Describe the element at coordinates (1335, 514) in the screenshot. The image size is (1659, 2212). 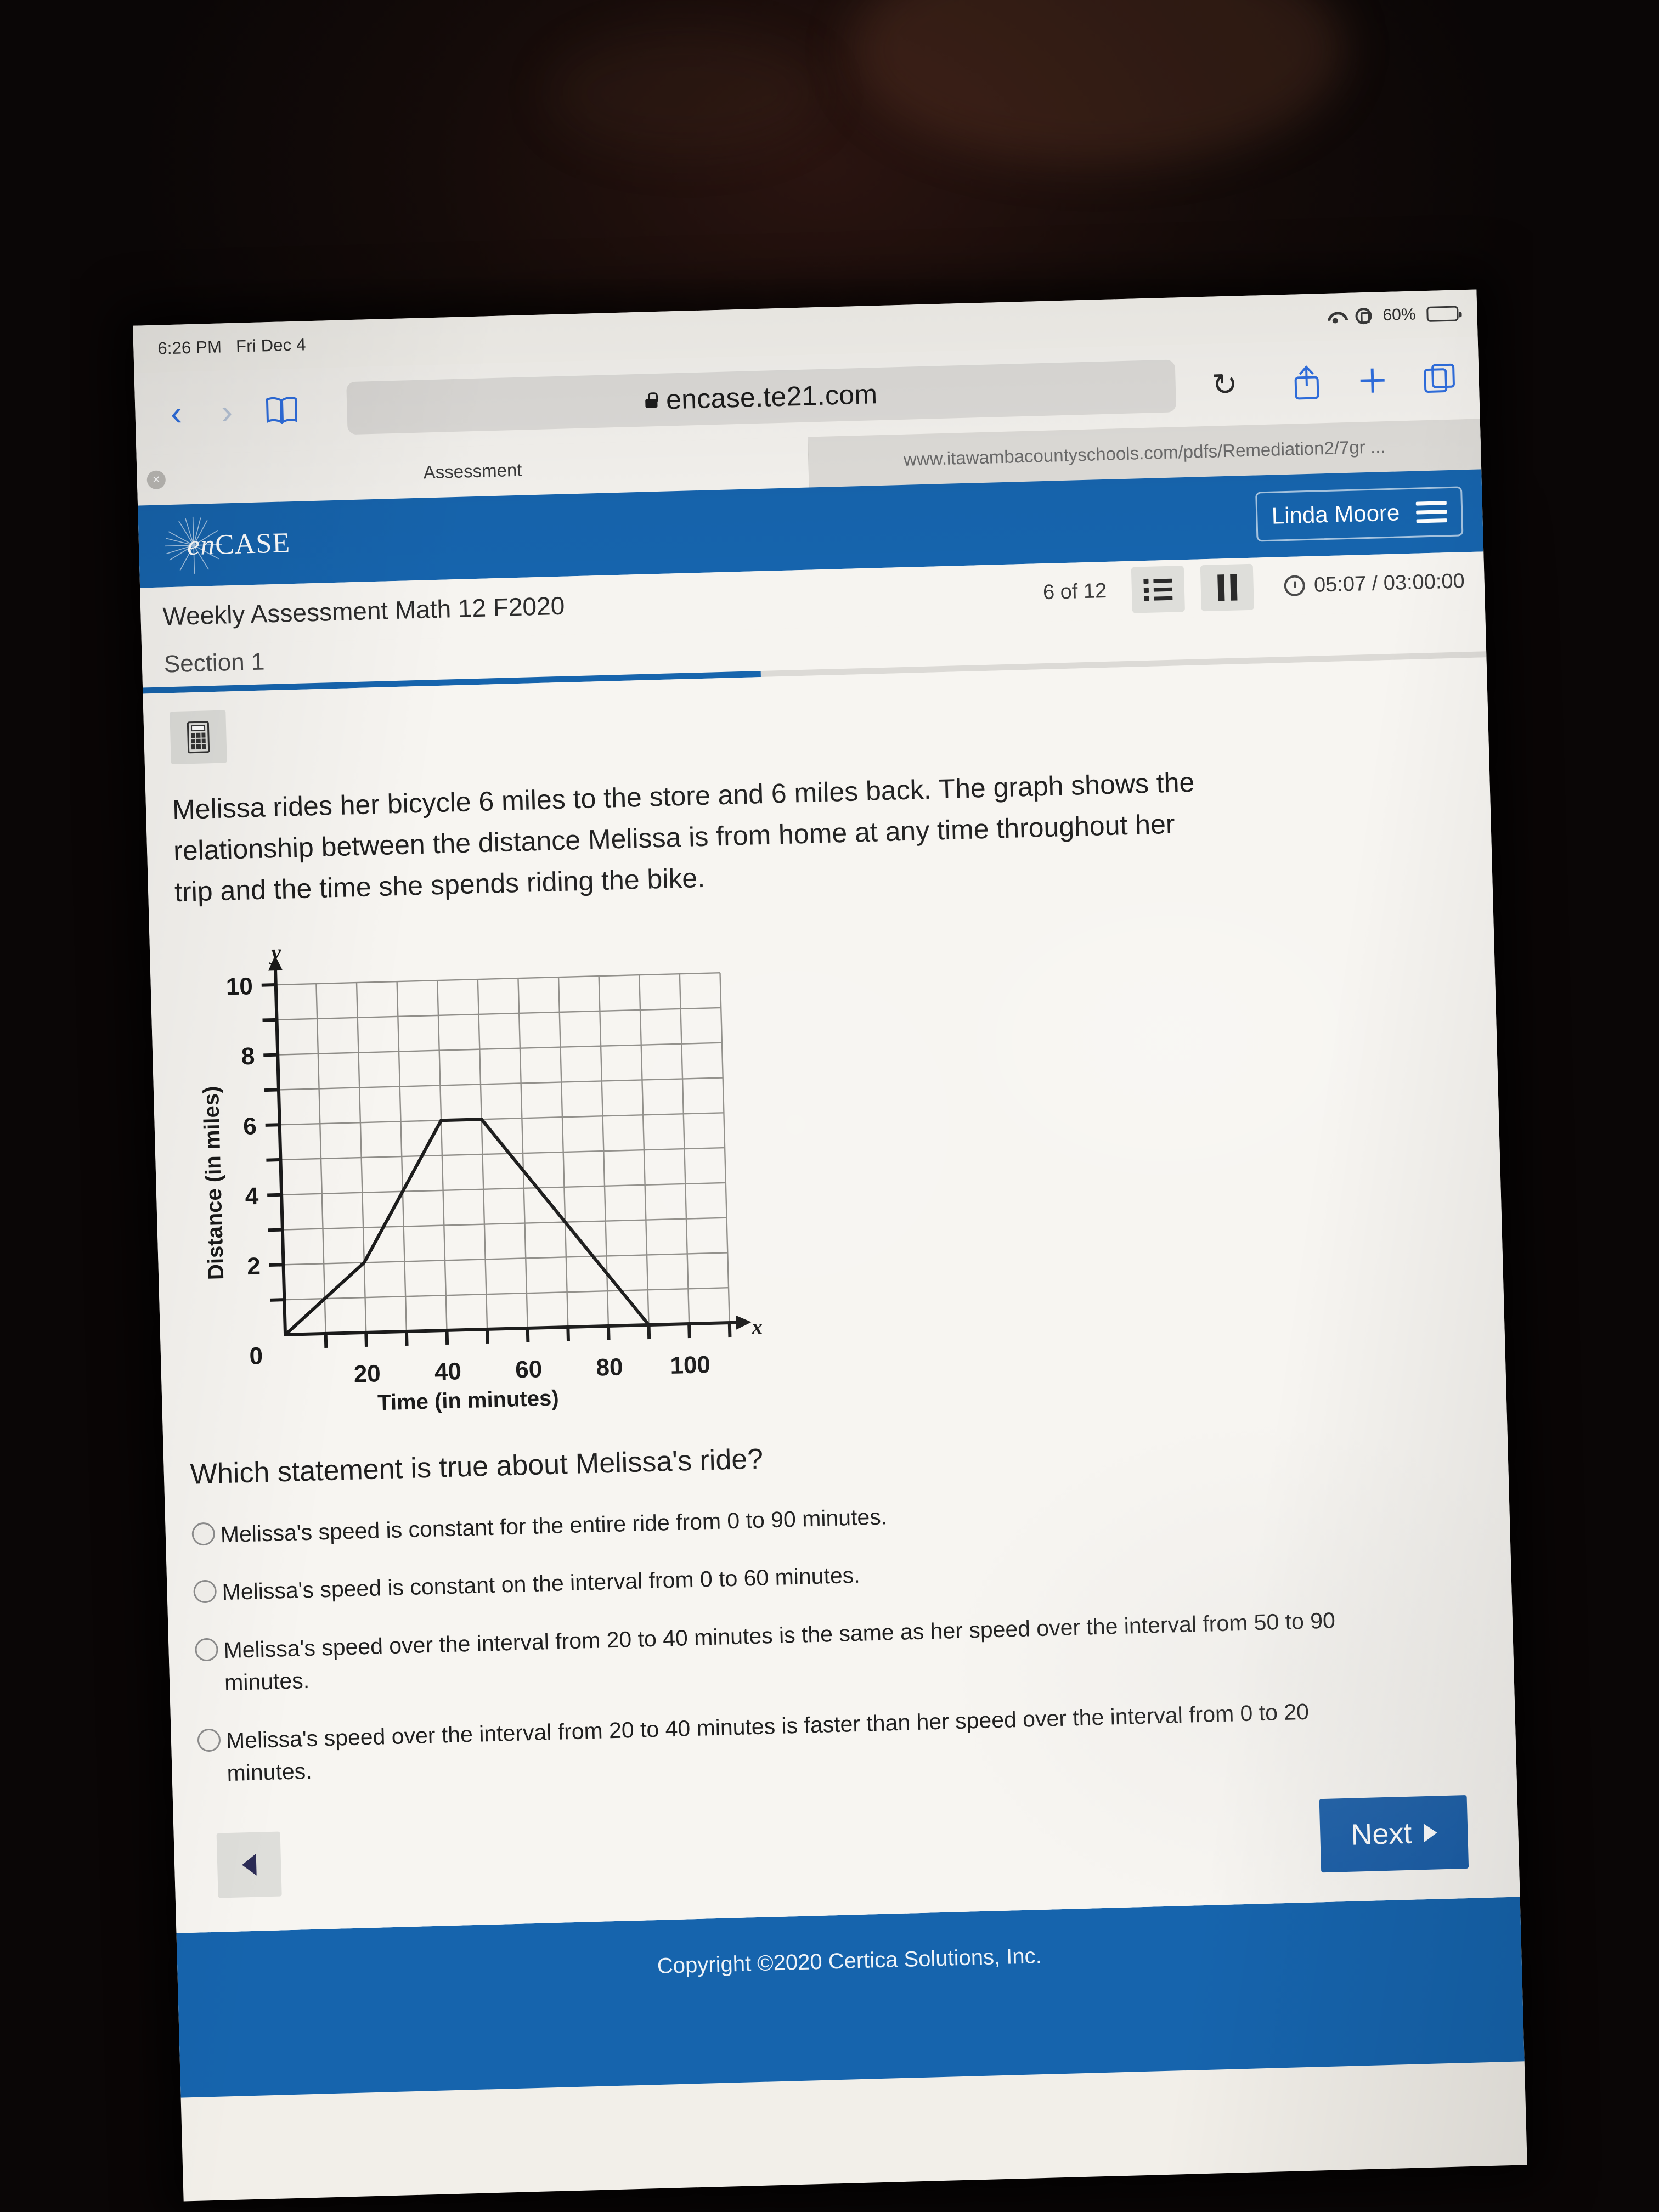
I see `user-name-label: Linda Moore` at that location.